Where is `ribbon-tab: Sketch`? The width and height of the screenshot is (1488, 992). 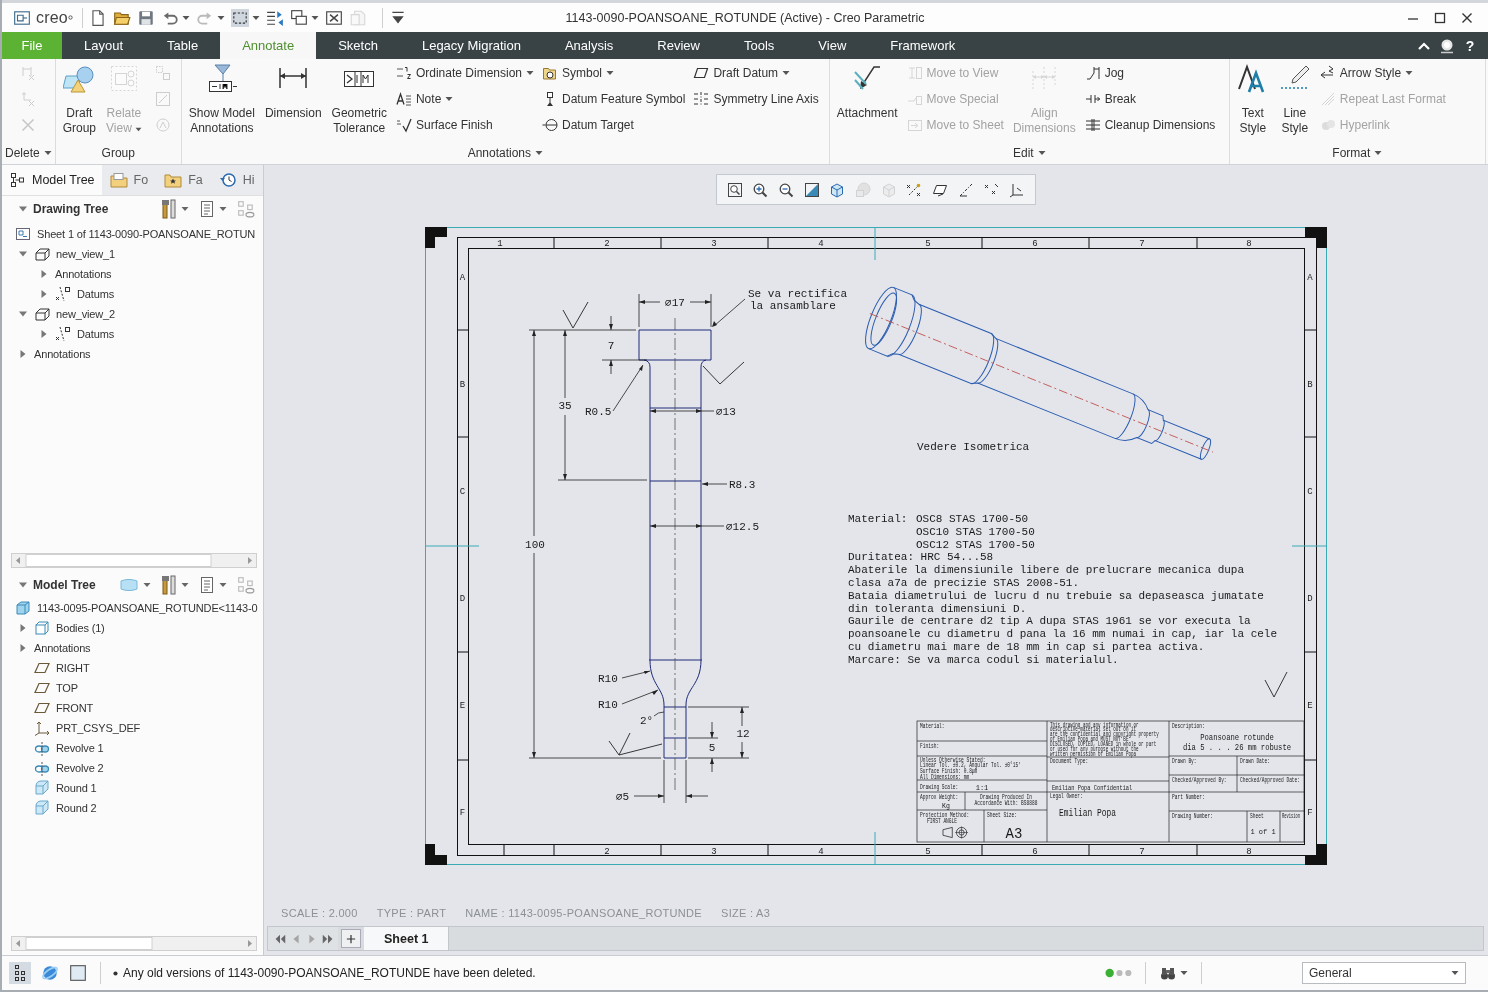
ribbon-tab: Sketch is located at coordinates (358, 45).